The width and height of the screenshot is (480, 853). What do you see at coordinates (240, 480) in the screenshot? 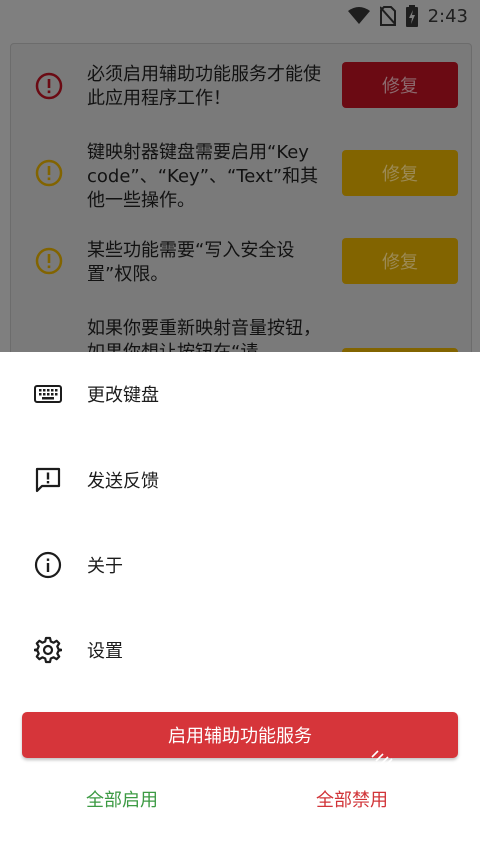
I see `menu-item-send-feedback: 发送反馈` at bounding box center [240, 480].